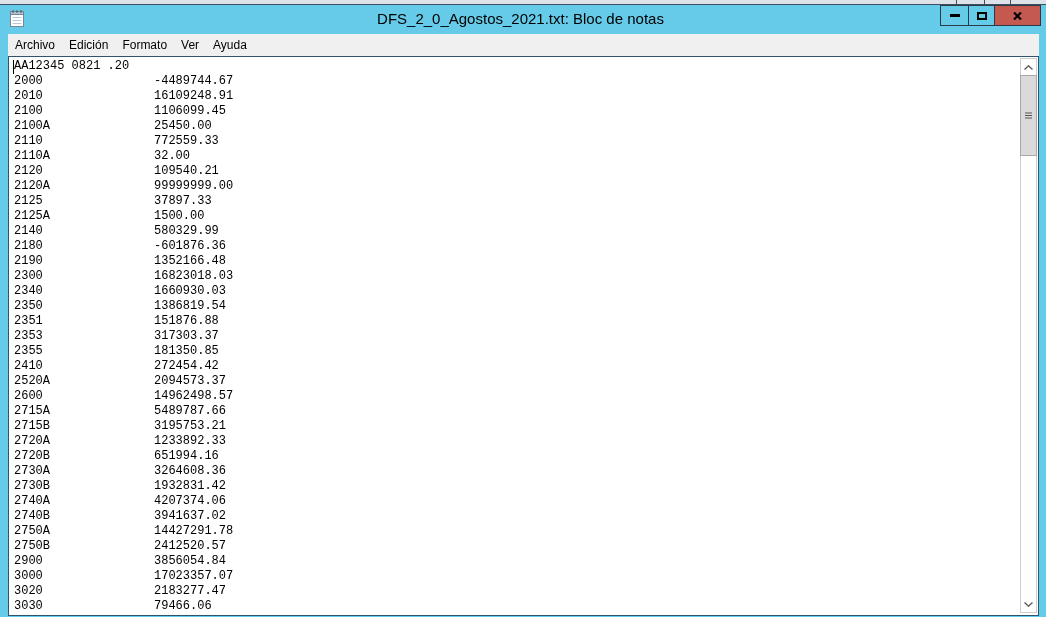 The height and width of the screenshot is (617, 1046). I want to click on account-code: 2351, so click(29, 321).